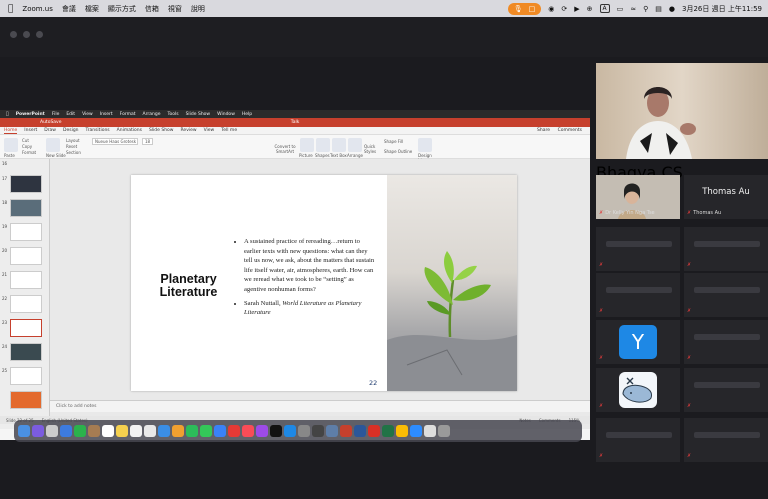 This screenshot has width=768, height=499. I want to click on thumb-number: 25, so click(5, 370).